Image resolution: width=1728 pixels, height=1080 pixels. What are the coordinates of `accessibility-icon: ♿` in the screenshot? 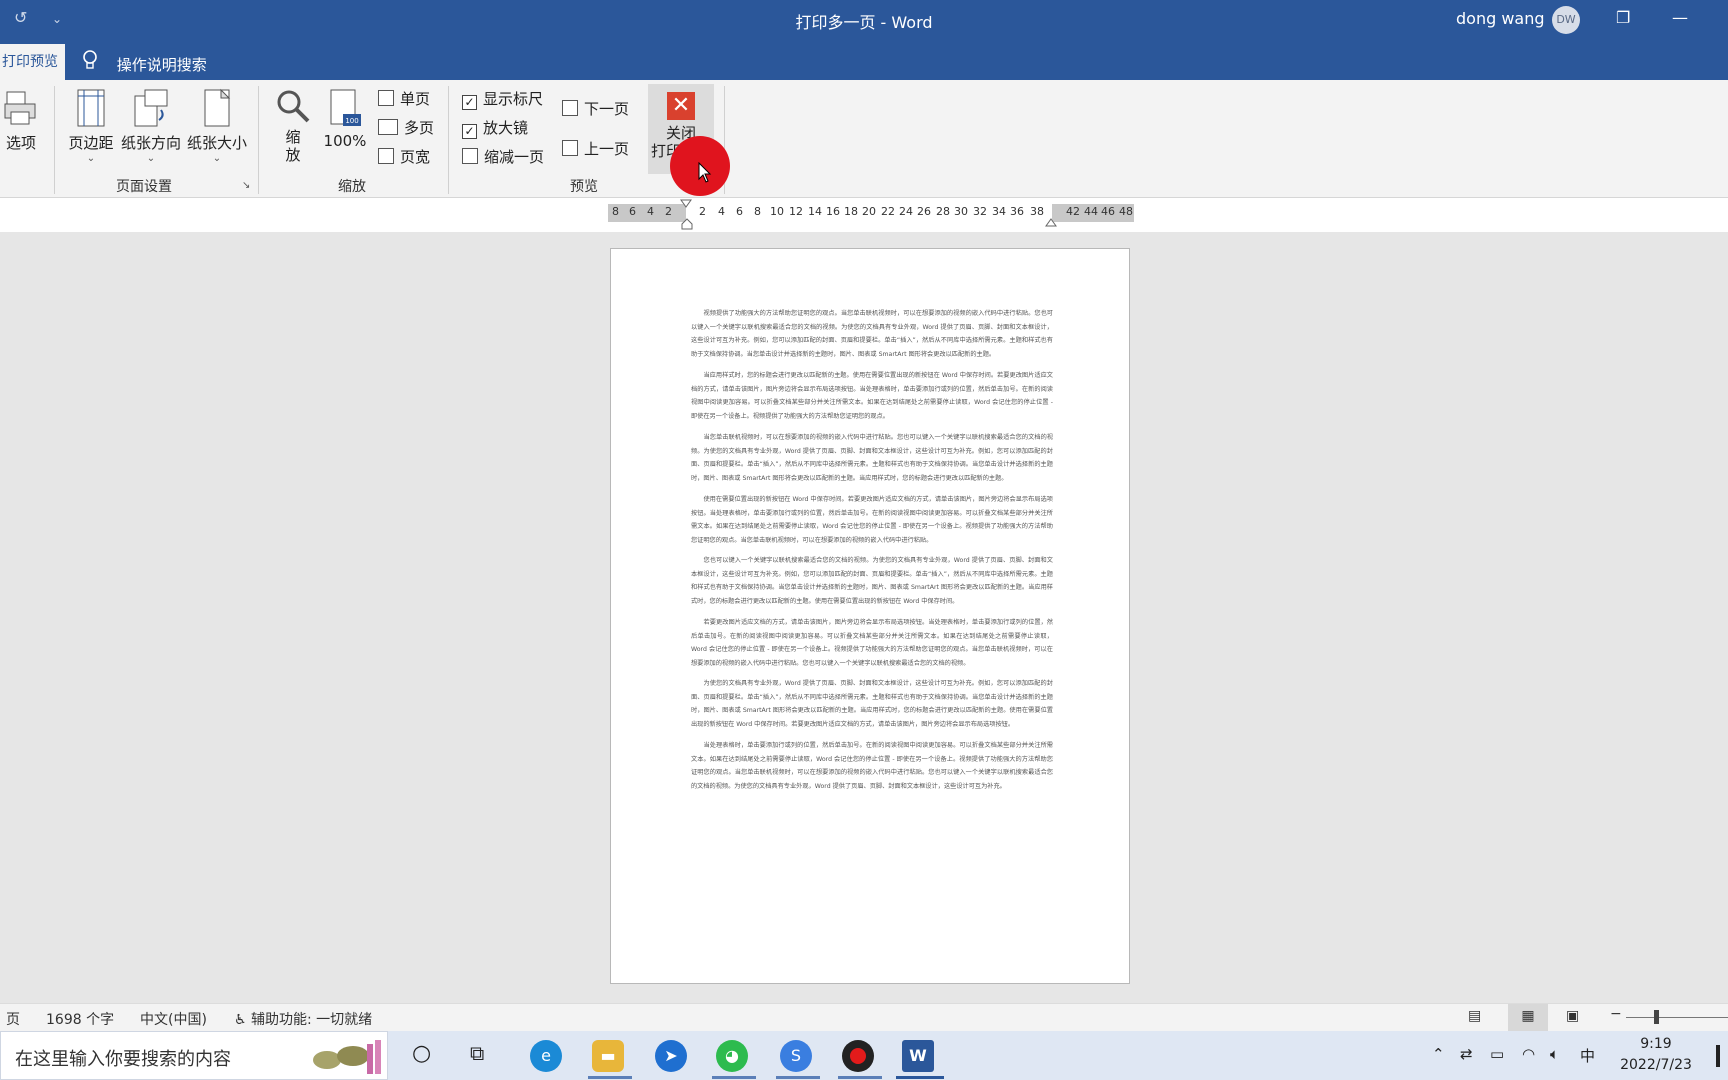 It's located at (240, 1020).